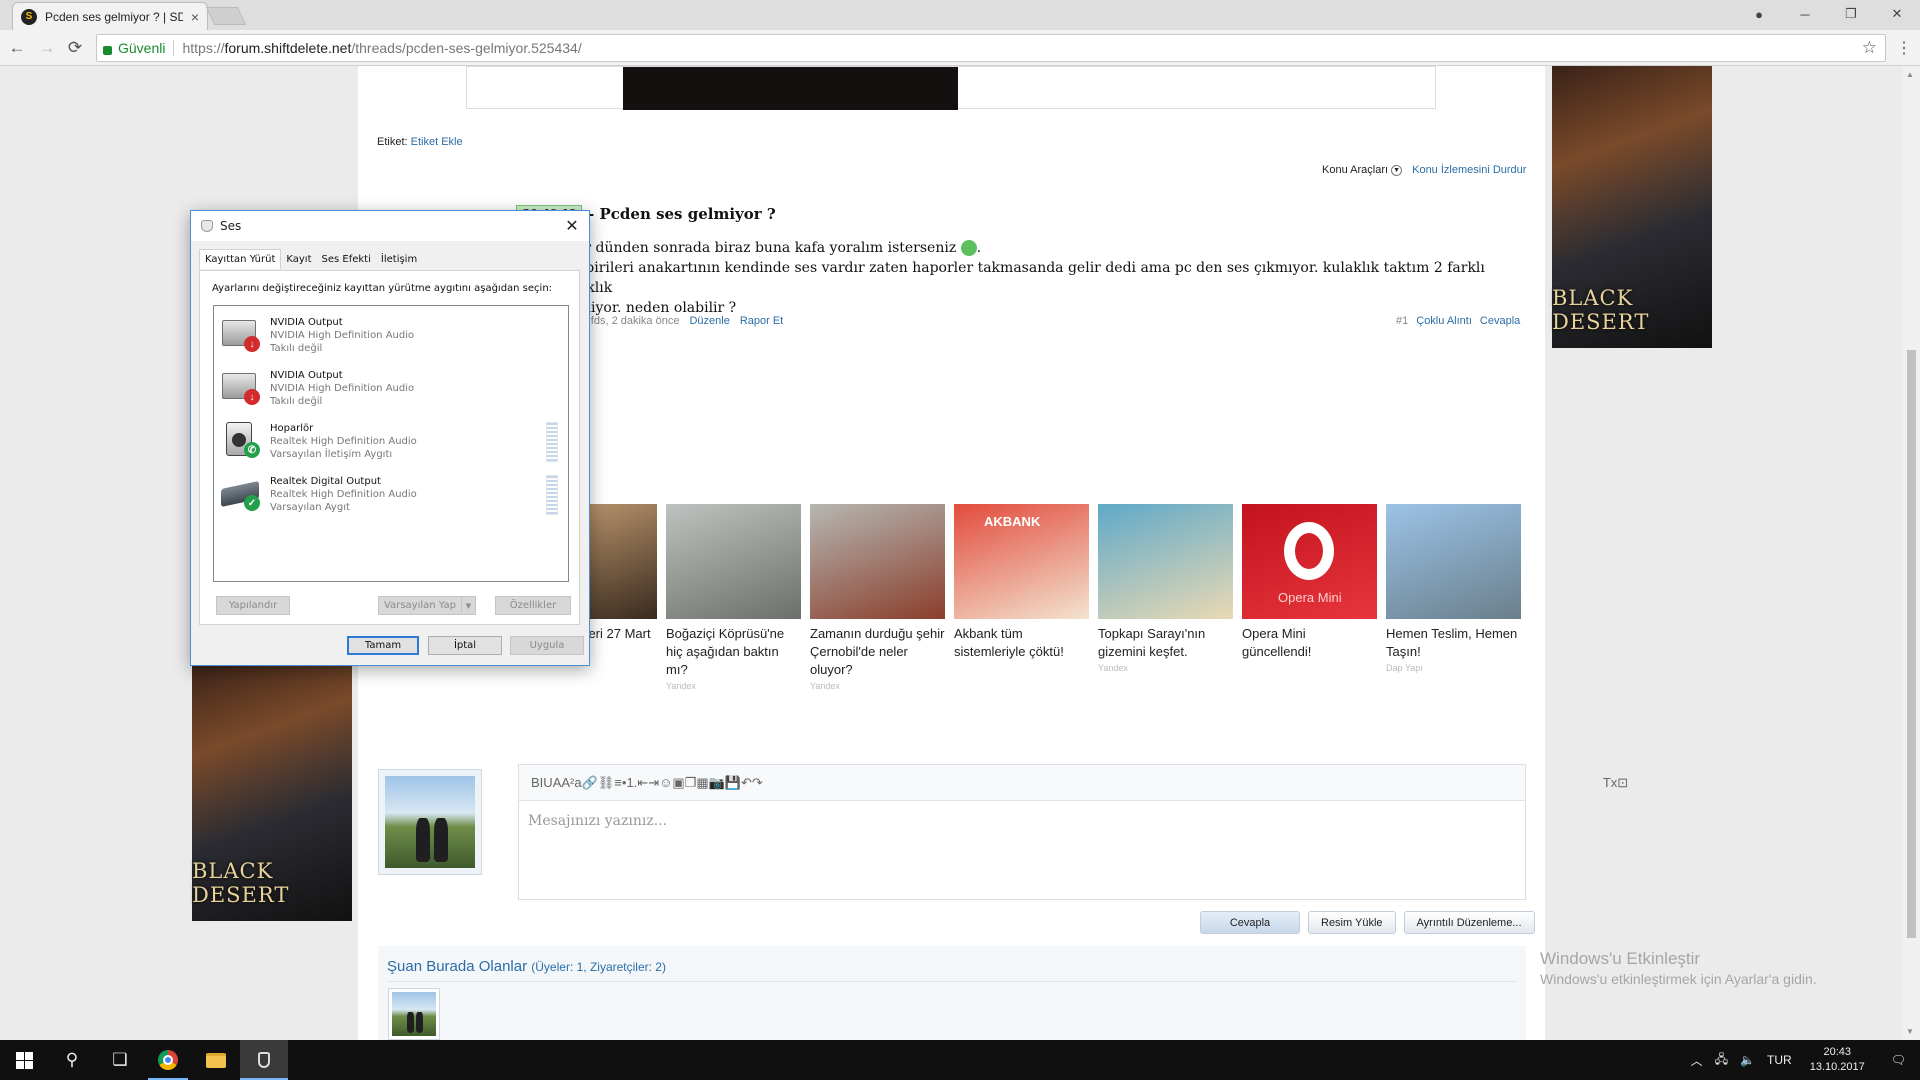 The image size is (1920, 1080). Describe the element at coordinates (535, 782) in the screenshot. I see `editor-tool-icon: B` at that location.